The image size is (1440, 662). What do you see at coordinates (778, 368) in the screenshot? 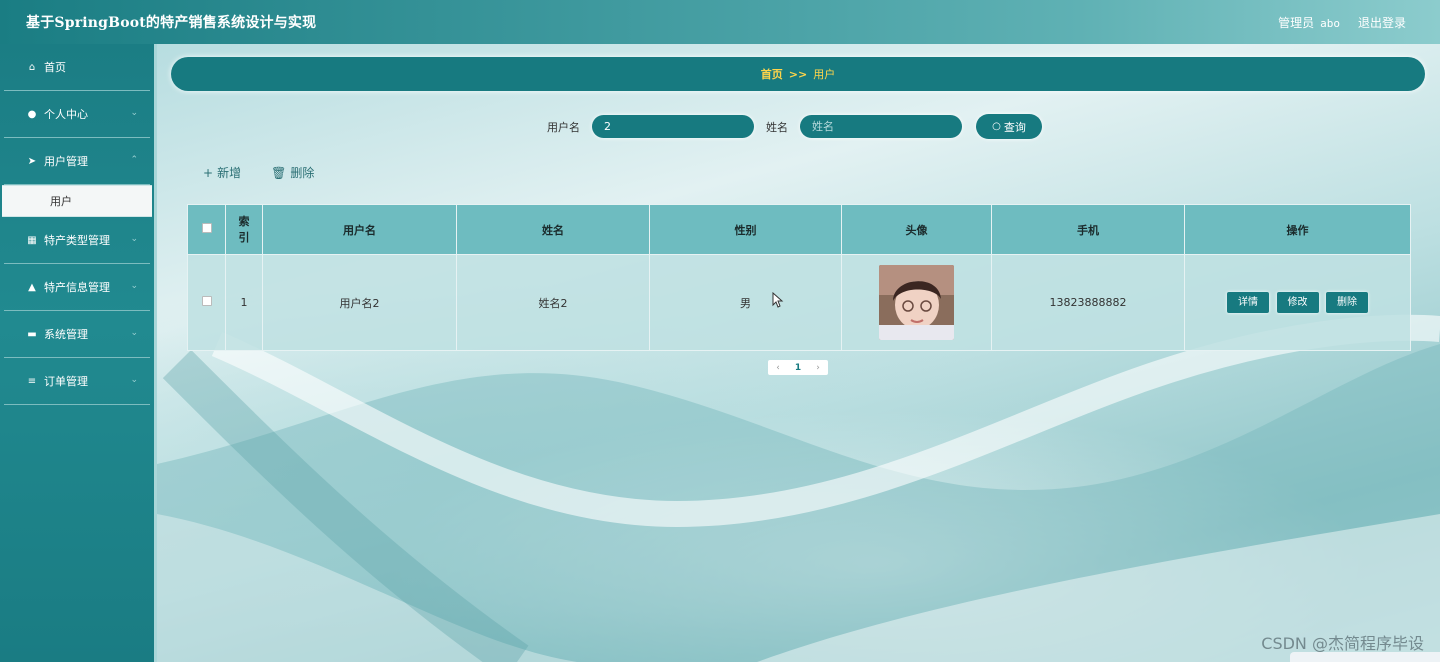
I see `prev-page-button: ‹` at bounding box center [778, 368].